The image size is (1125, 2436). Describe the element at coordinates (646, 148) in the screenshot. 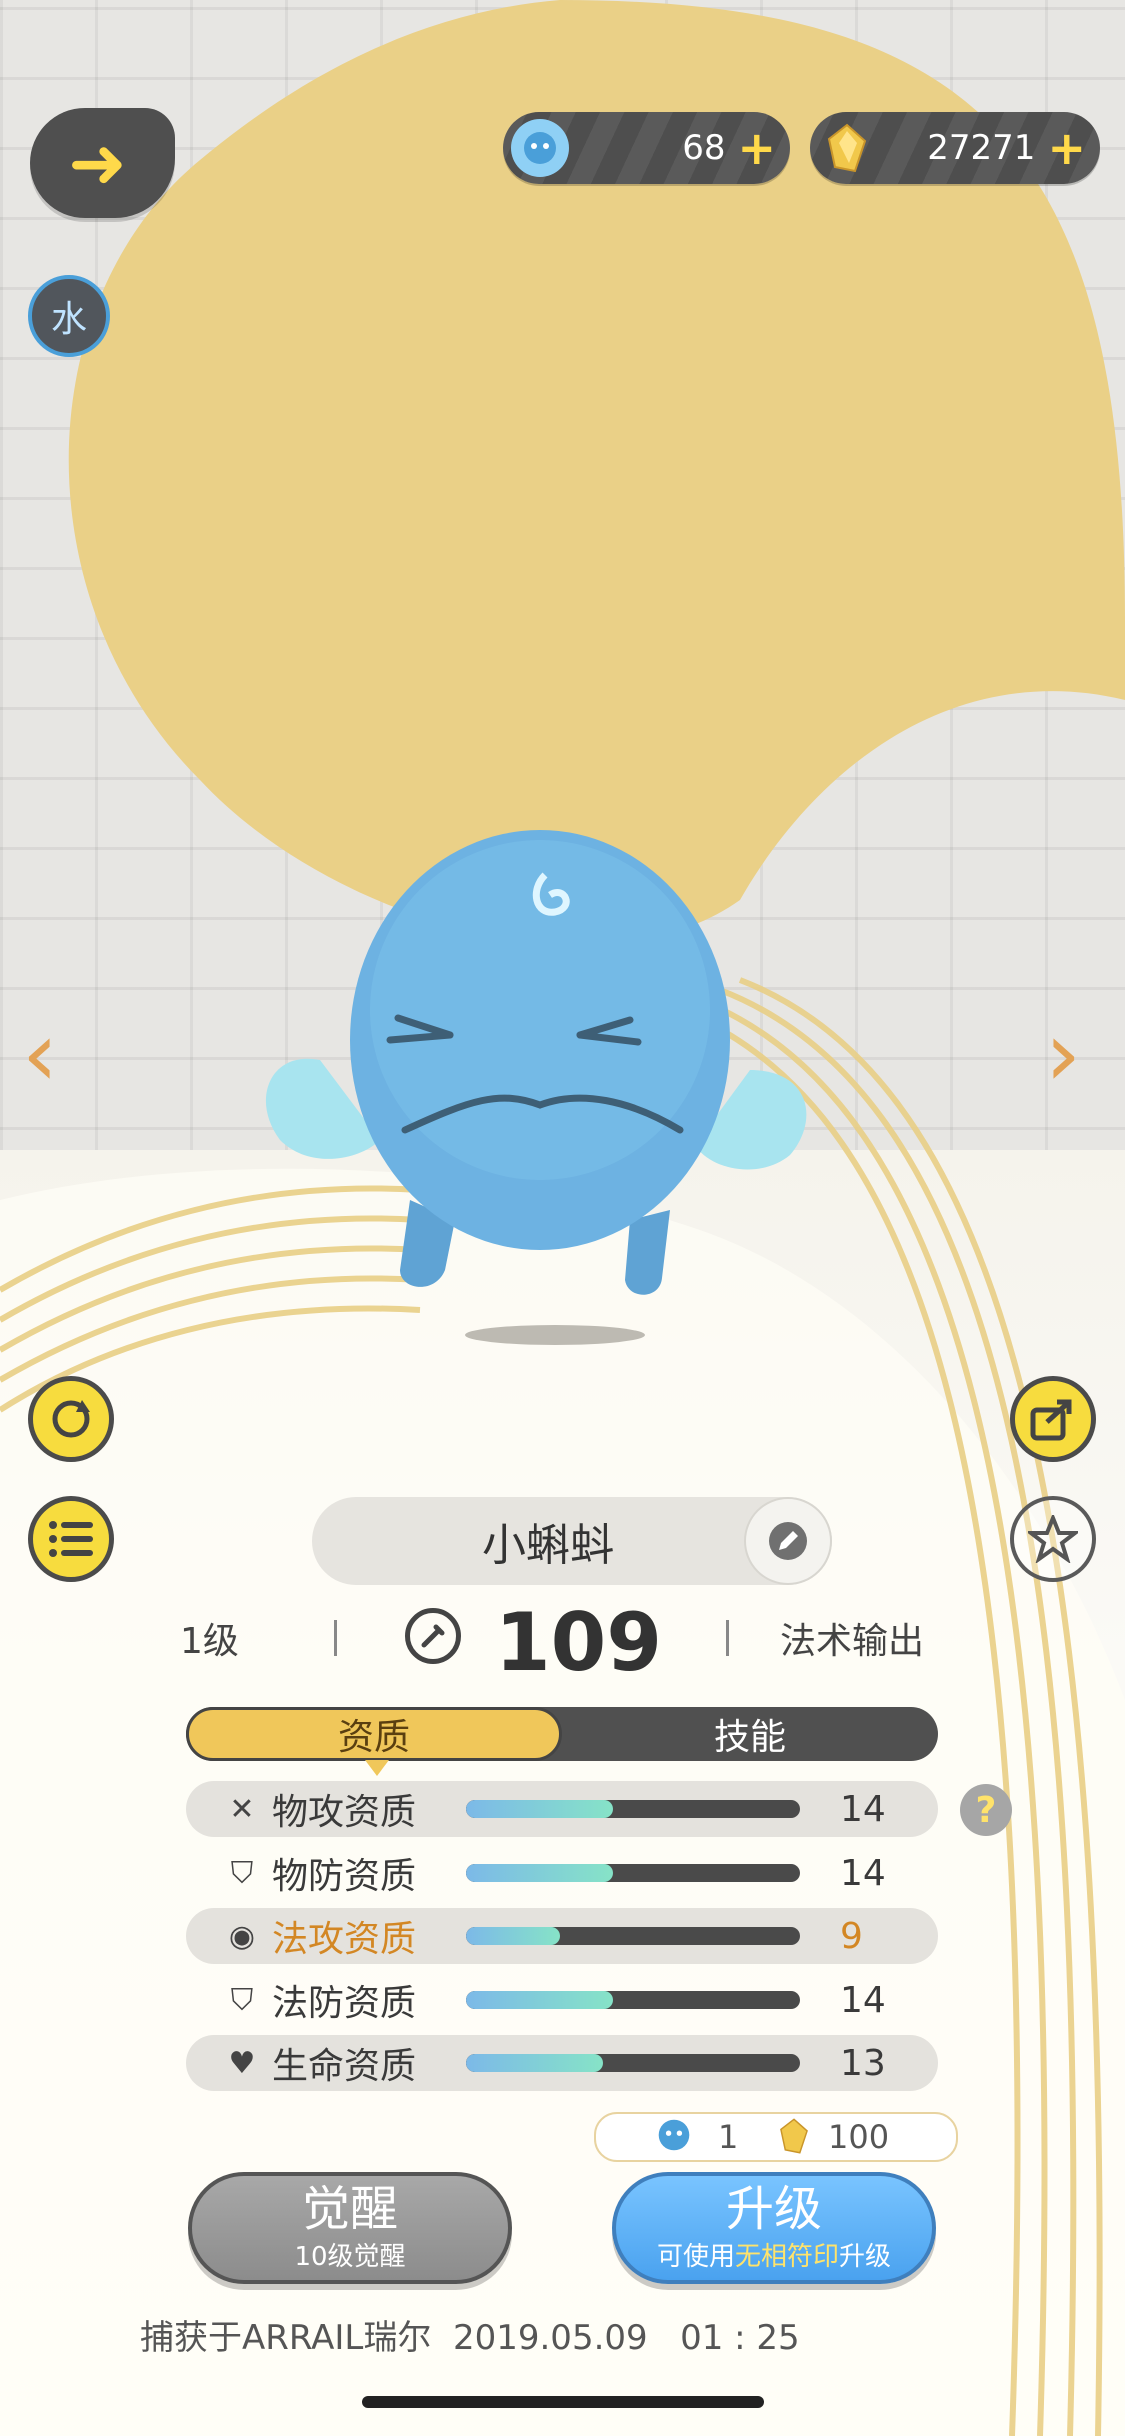

I see `currency-orb: 68 +` at that location.